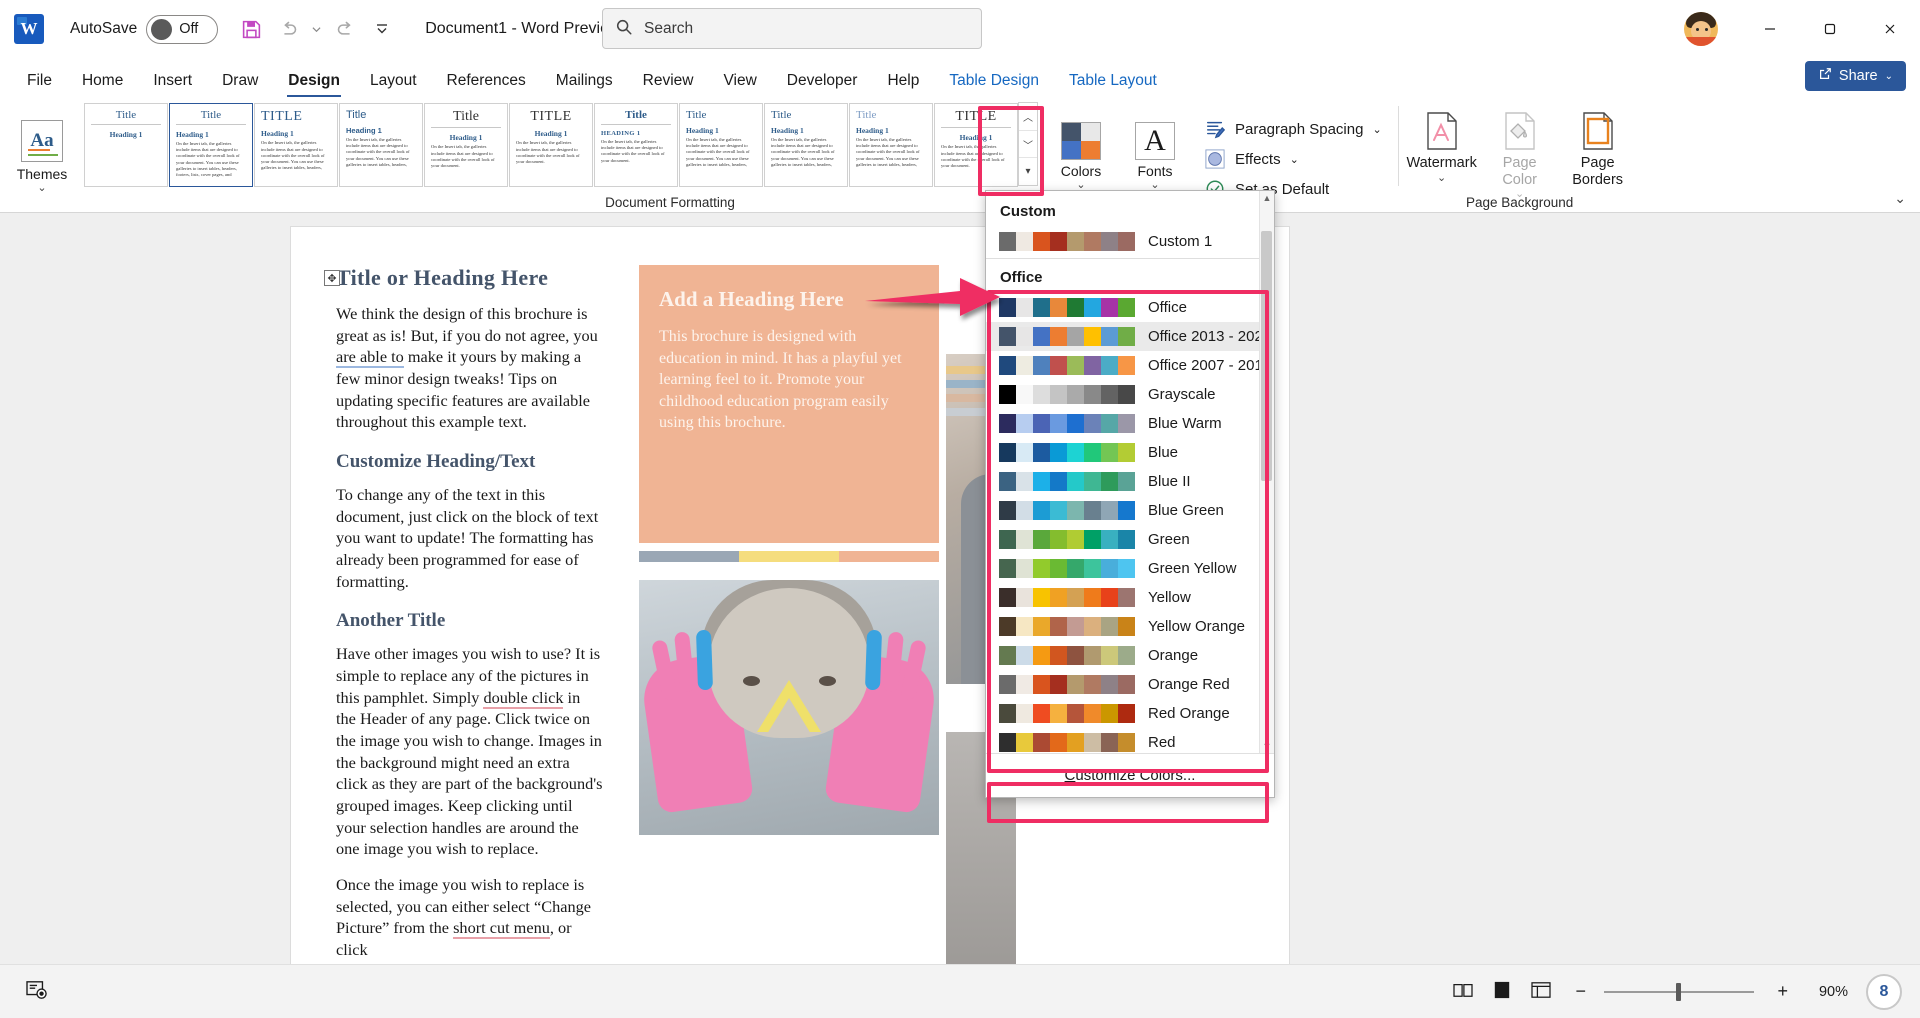 The image size is (1920, 1018). What do you see at coordinates (42, 155) in the screenshot?
I see `themes-button: Aa Themes ⌄` at bounding box center [42, 155].